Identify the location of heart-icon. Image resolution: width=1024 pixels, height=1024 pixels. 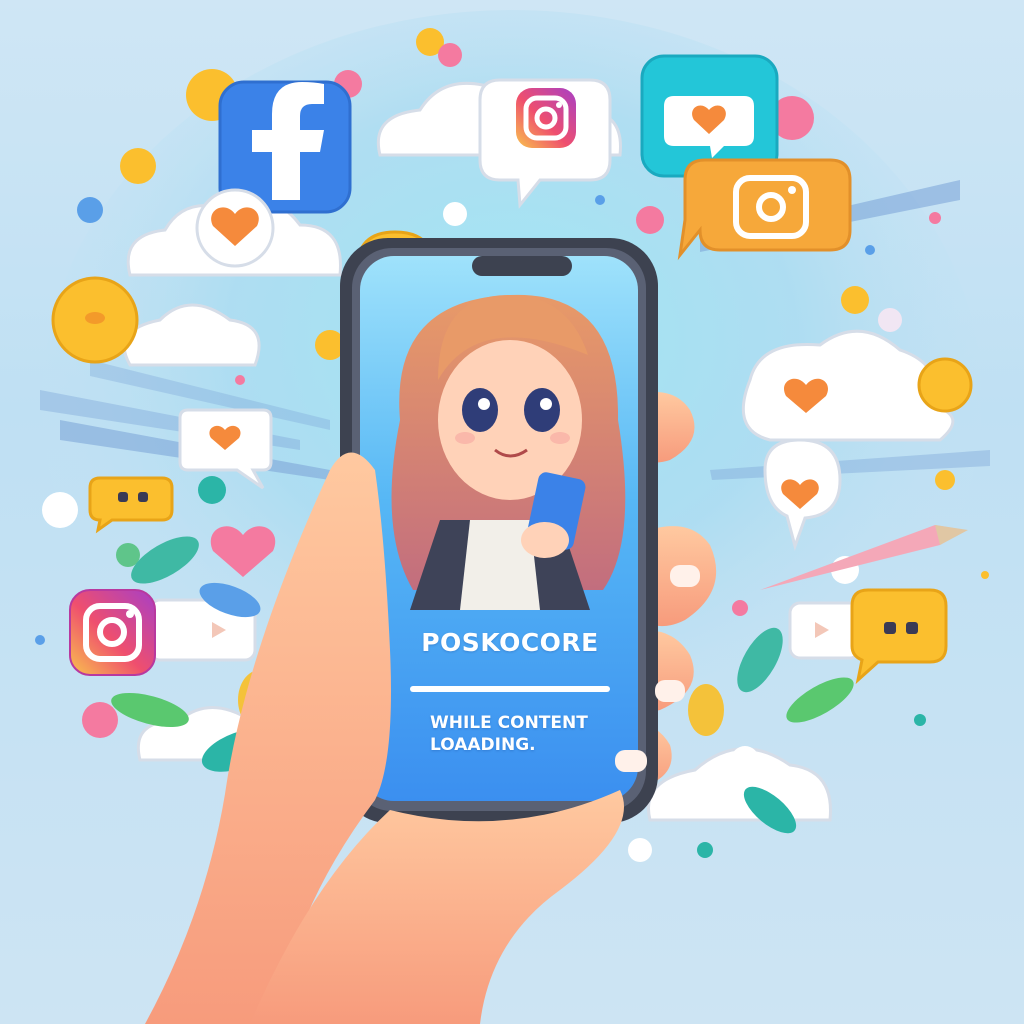
(235, 228).